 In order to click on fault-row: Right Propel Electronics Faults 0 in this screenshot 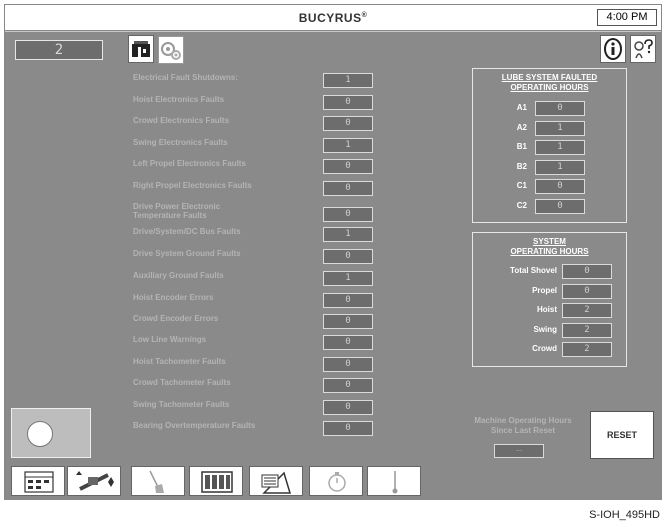, I will do `click(253, 189)`.